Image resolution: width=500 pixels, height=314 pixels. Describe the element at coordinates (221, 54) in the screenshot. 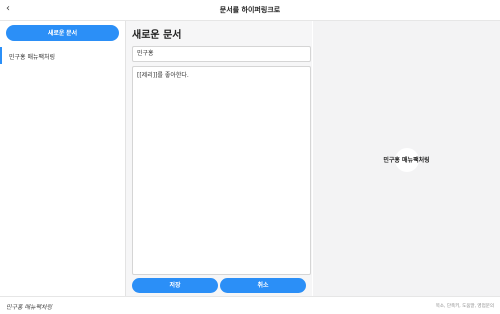

I see `document-name-input` at that location.